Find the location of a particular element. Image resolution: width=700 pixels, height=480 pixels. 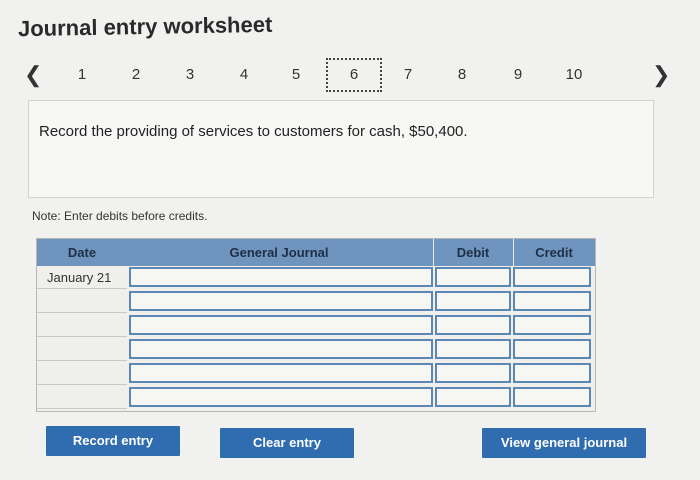

entry-pager: ❮ 1 2 3 4 5 6 7 8 9 10 ❯ is located at coordinates (350, 76).